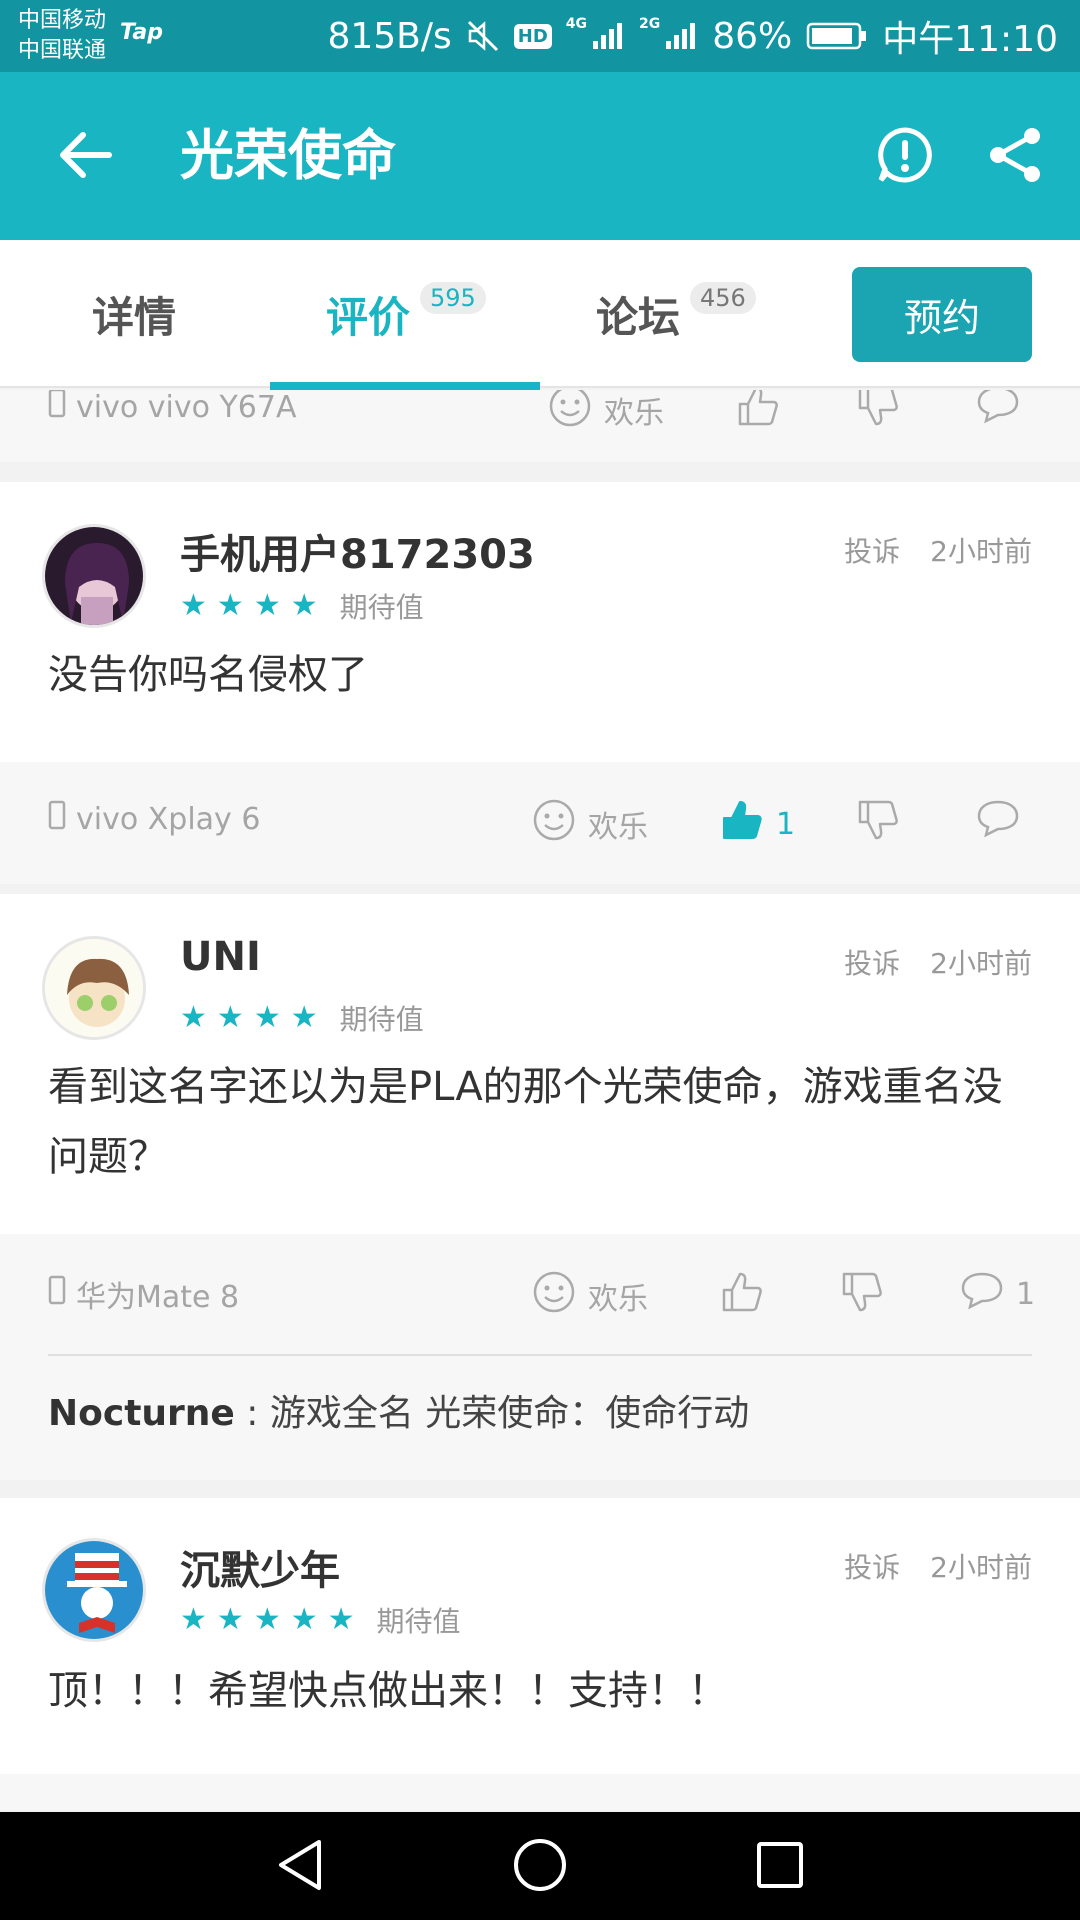 The image size is (1080, 1920). I want to click on battery-icon, so click(837, 36).